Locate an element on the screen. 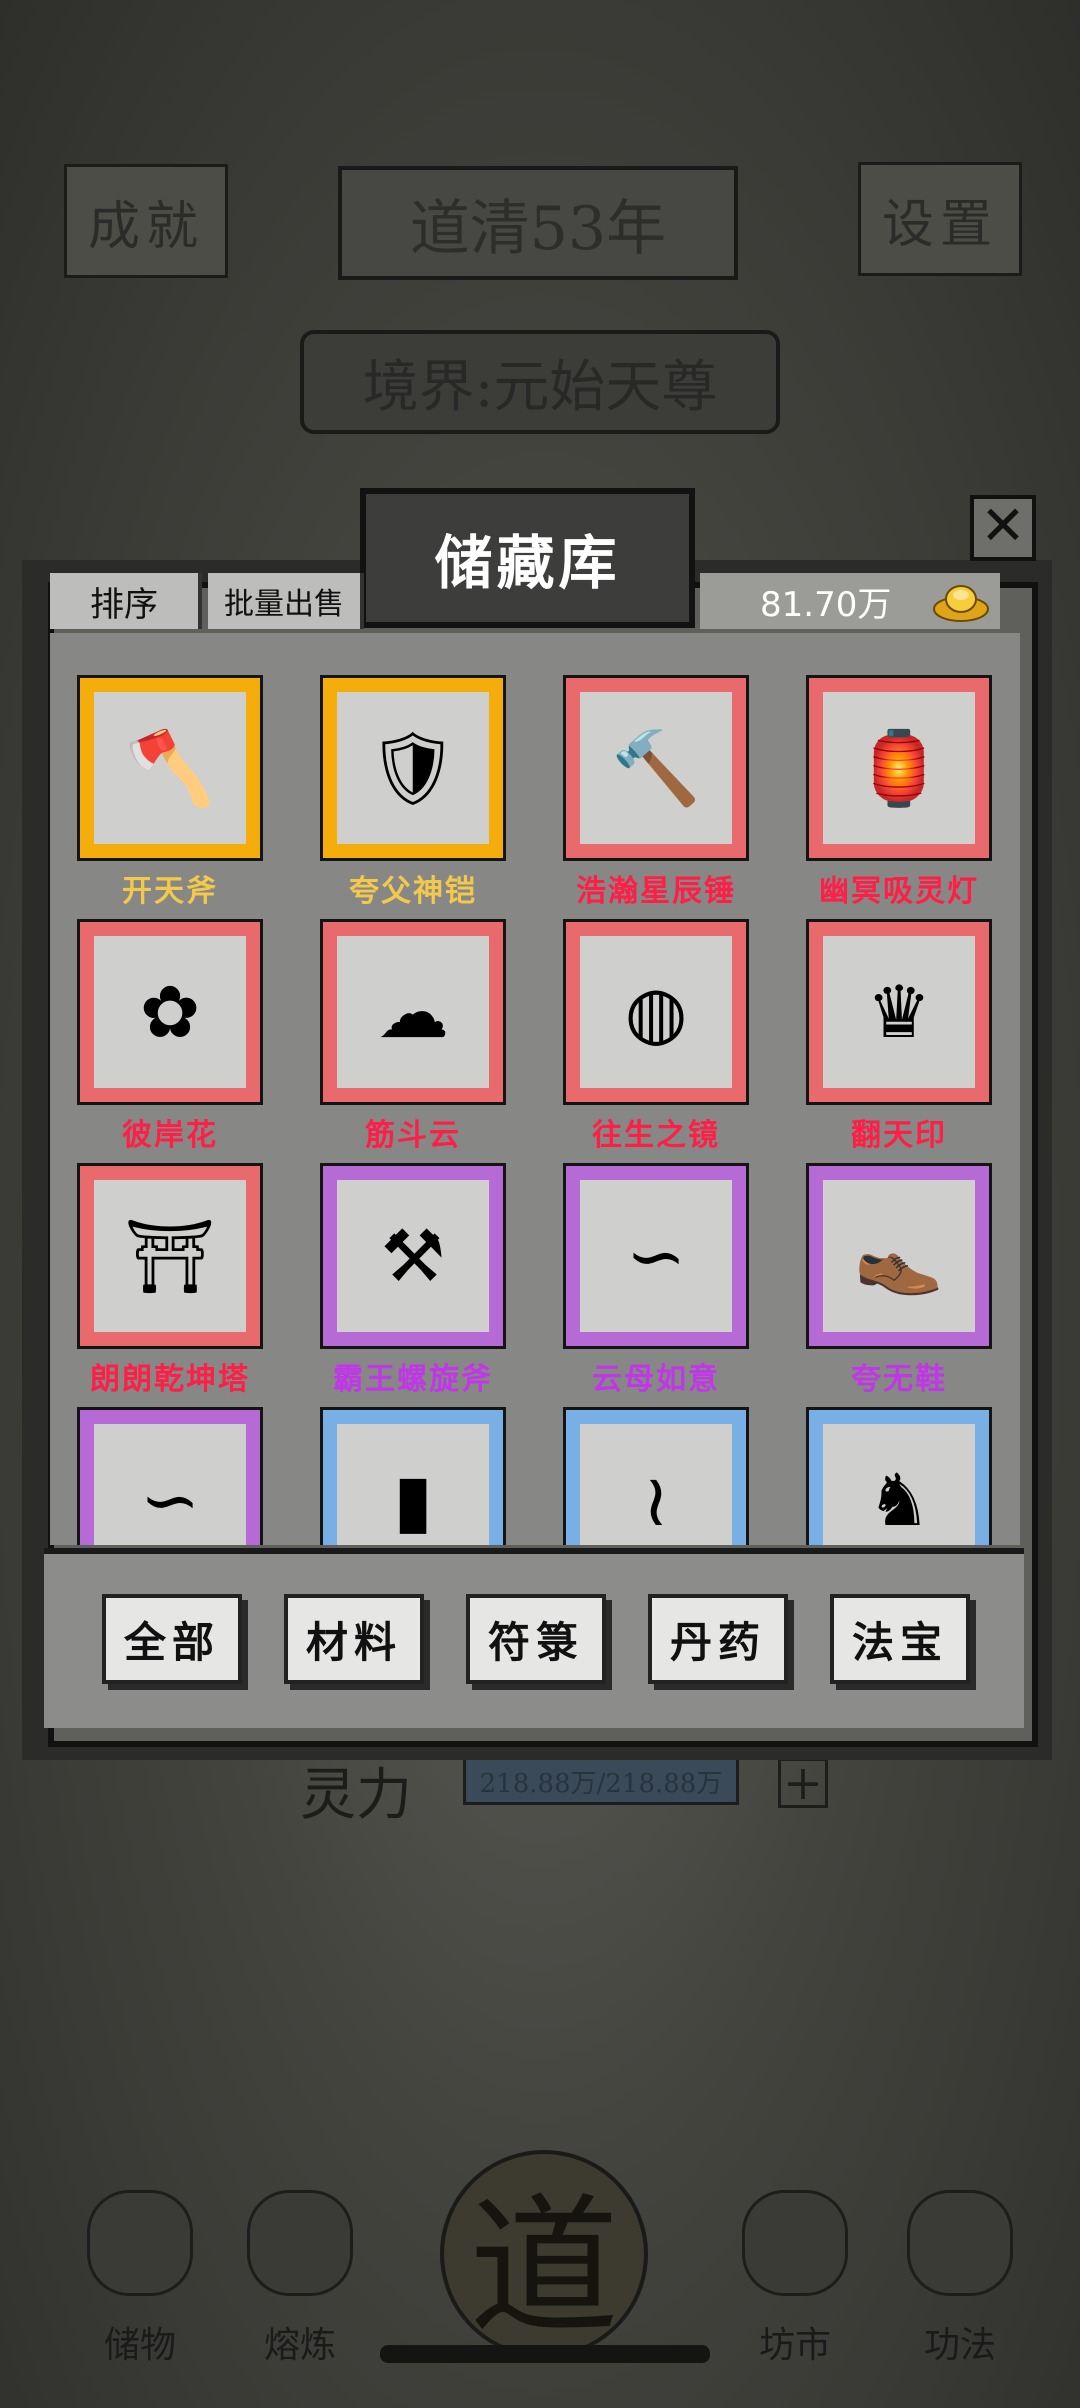 The height and width of the screenshot is (2408, 1080). inventory-item: 👞 夸无鞋 is located at coordinates (899, 1280).